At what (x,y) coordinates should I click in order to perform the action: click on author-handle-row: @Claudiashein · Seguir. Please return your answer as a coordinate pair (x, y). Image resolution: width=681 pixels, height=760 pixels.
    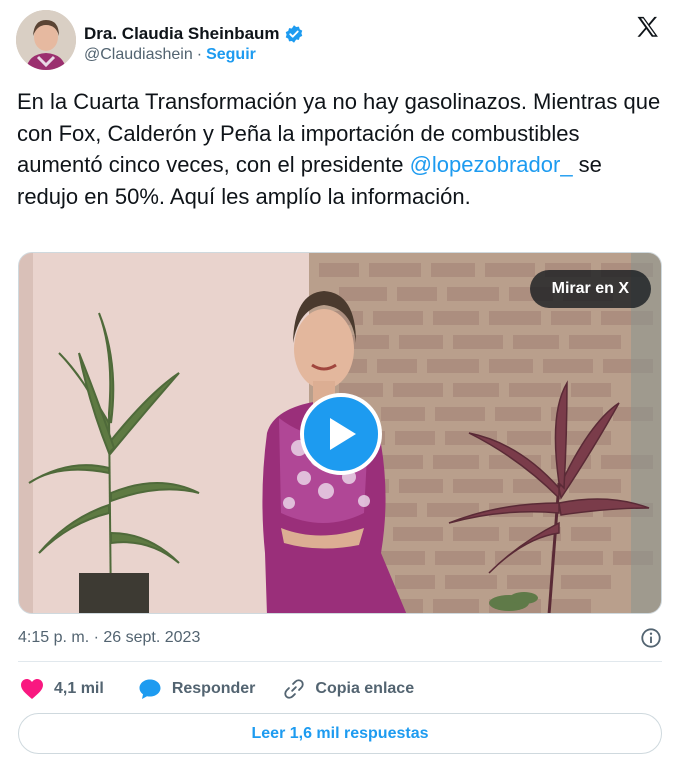
    Looking at the image, I should click on (170, 55).